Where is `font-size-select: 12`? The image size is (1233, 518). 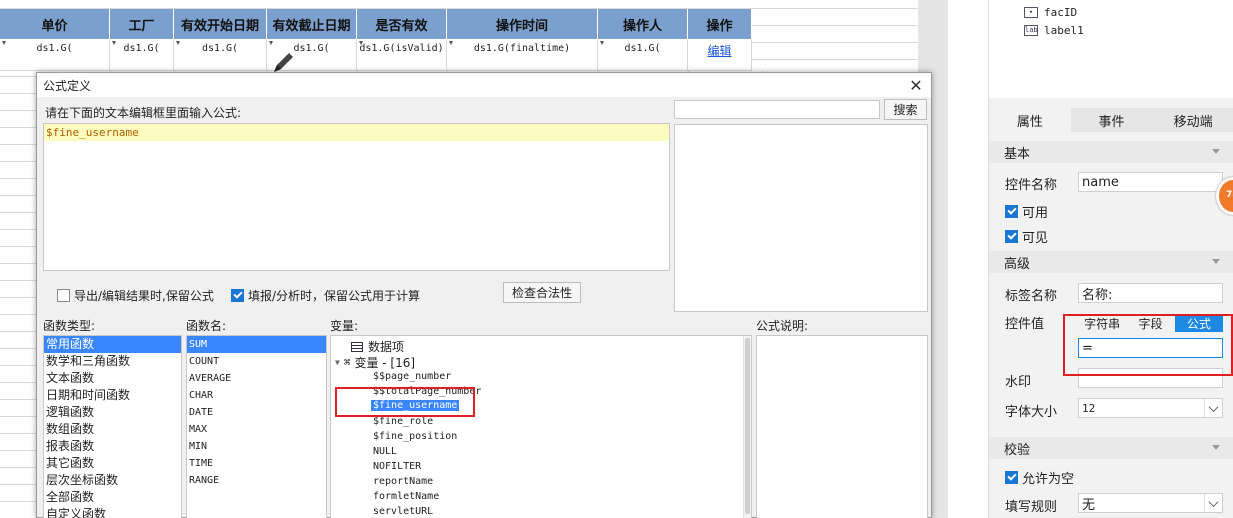 font-size-select: 12 is located at coordinates (1150, 408).